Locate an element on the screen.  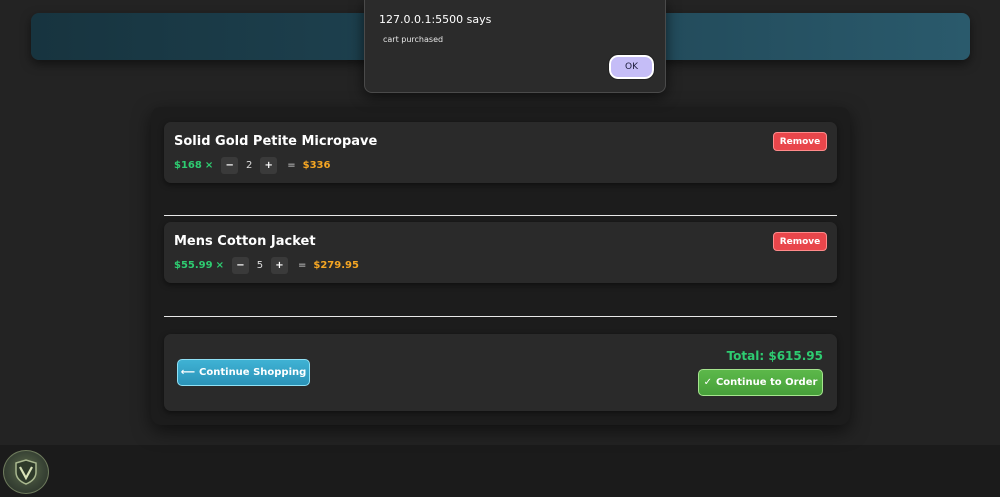
cart-total: Total: $615.95 is located at coordinates (774, 356).